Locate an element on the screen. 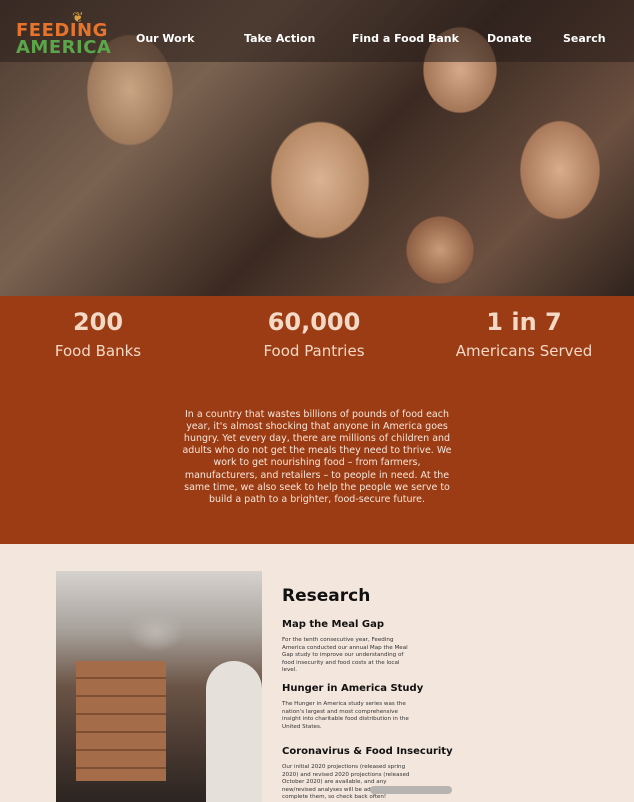 This screenshot has width=634, height=802. nav-take-action: Take Action is located at coordinates (279, 38).